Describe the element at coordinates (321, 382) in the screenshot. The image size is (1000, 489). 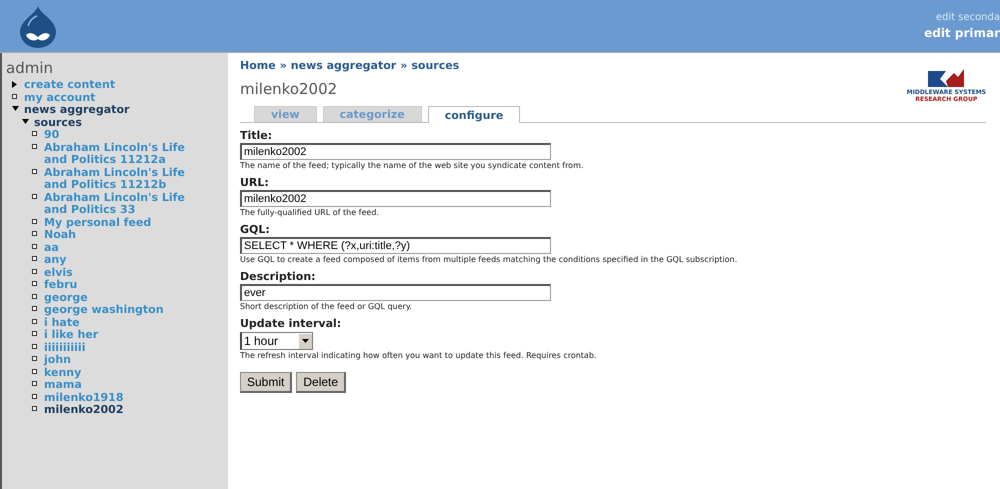
I see `form-button: Delete` at that location.